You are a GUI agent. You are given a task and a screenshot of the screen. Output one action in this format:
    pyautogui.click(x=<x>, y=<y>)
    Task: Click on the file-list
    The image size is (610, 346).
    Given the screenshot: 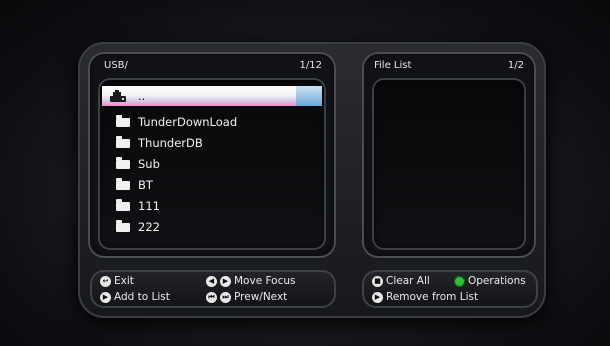 What is the action you would take?
    pyautogui.click(x=449, y=164)
    